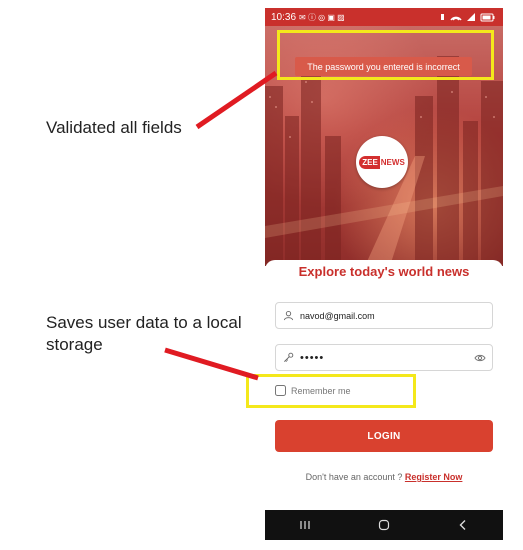 The height and width of the screenshot is (550, 523). What do you see at coordinates (384, 17) in the screenshot?
I see `status-bar: 10:36 ✉ ⓘ ◎ ▣ ▨` at bounding box center [384, 17].